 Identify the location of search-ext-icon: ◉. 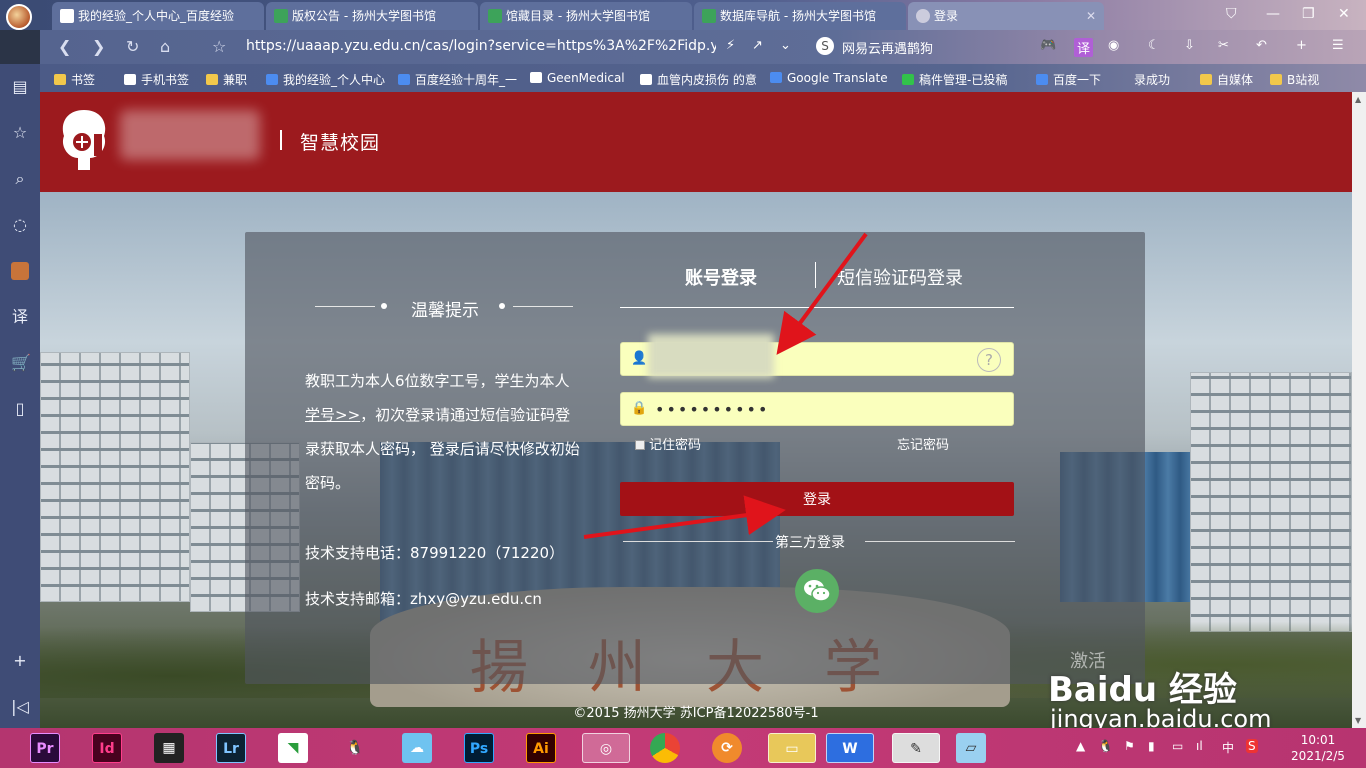
(1113, 45).